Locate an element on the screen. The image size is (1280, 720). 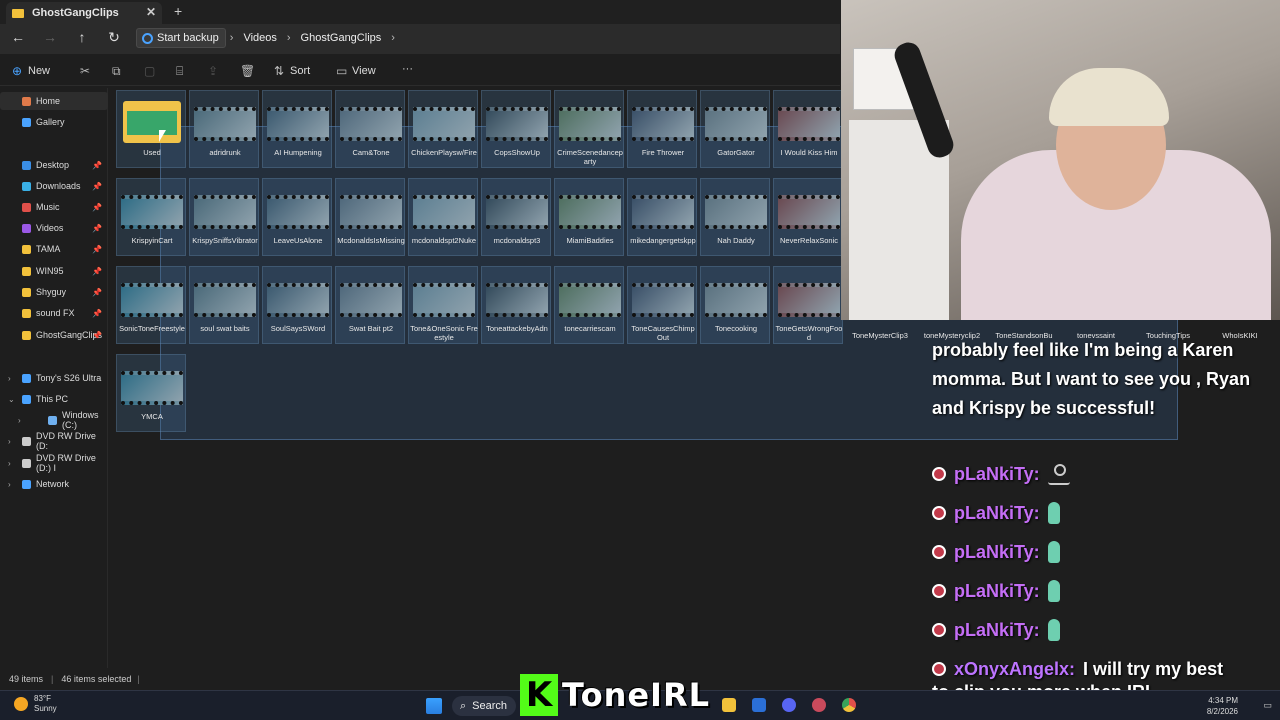
video-file-item: SonicToneFreestyle is located at coordinates (151, 305).